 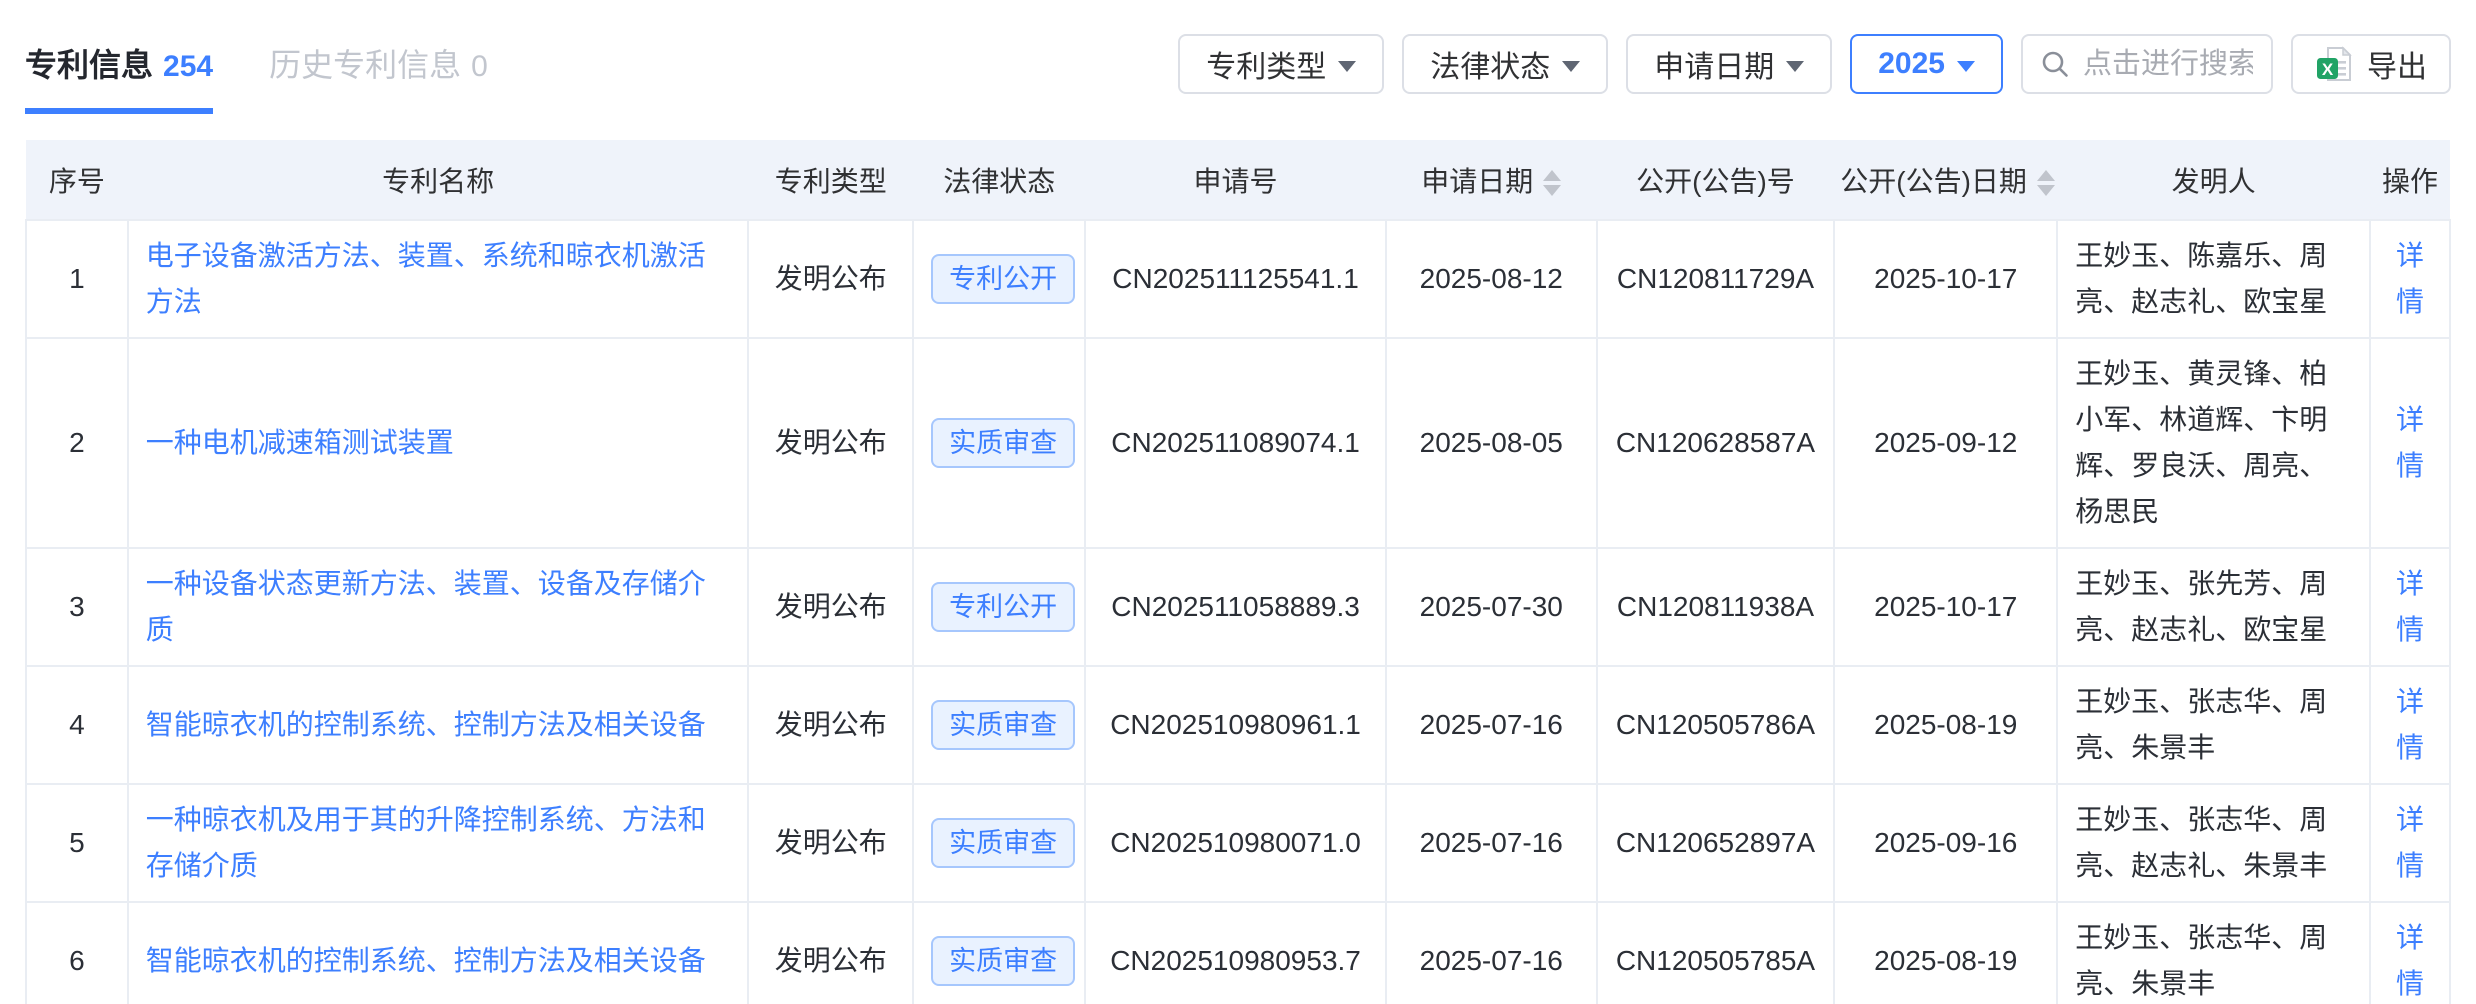 I want to click on year-dropdown: 2025, so click(x=1926, y=64).